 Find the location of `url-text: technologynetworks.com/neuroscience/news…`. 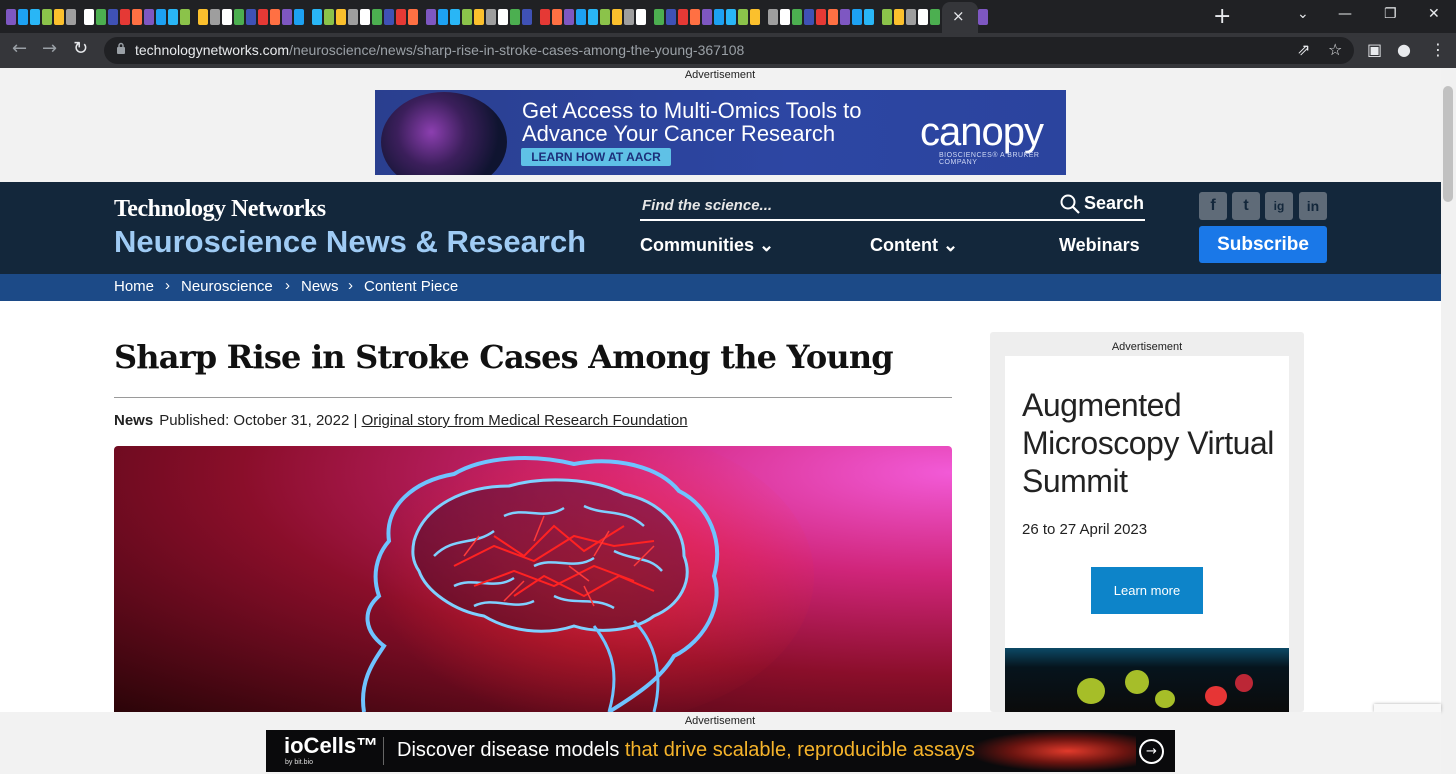

url-text: technologynetworks.com/neuroscience/news… is located at coordinates (439, 50).